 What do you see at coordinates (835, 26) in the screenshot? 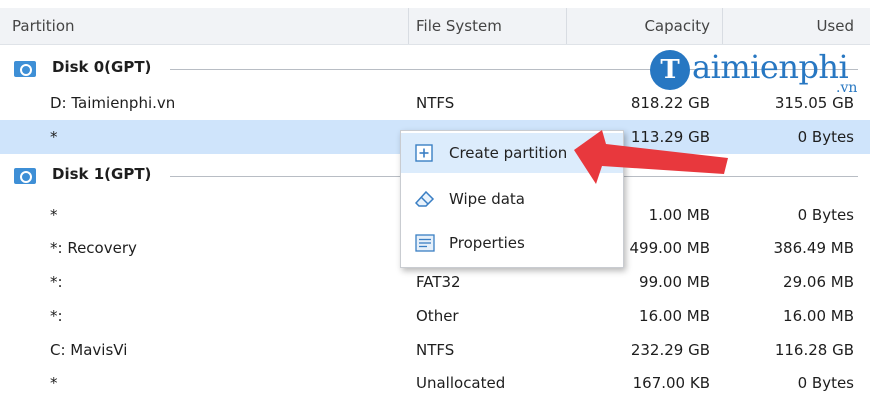
I see `header-used: Used` at bounding box center [835, 26].